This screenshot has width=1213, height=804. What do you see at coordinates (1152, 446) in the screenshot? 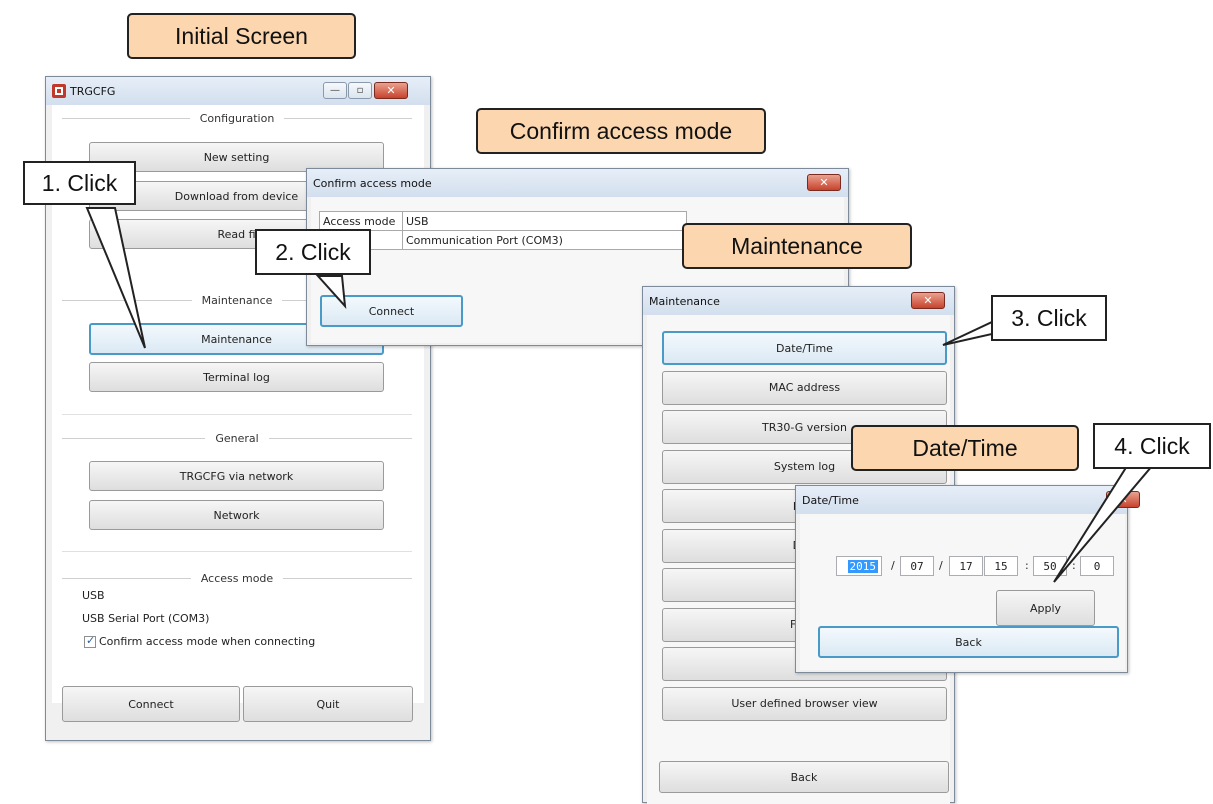
I see `step-4-label: 4. Click` at bounding box center [1152, 446].